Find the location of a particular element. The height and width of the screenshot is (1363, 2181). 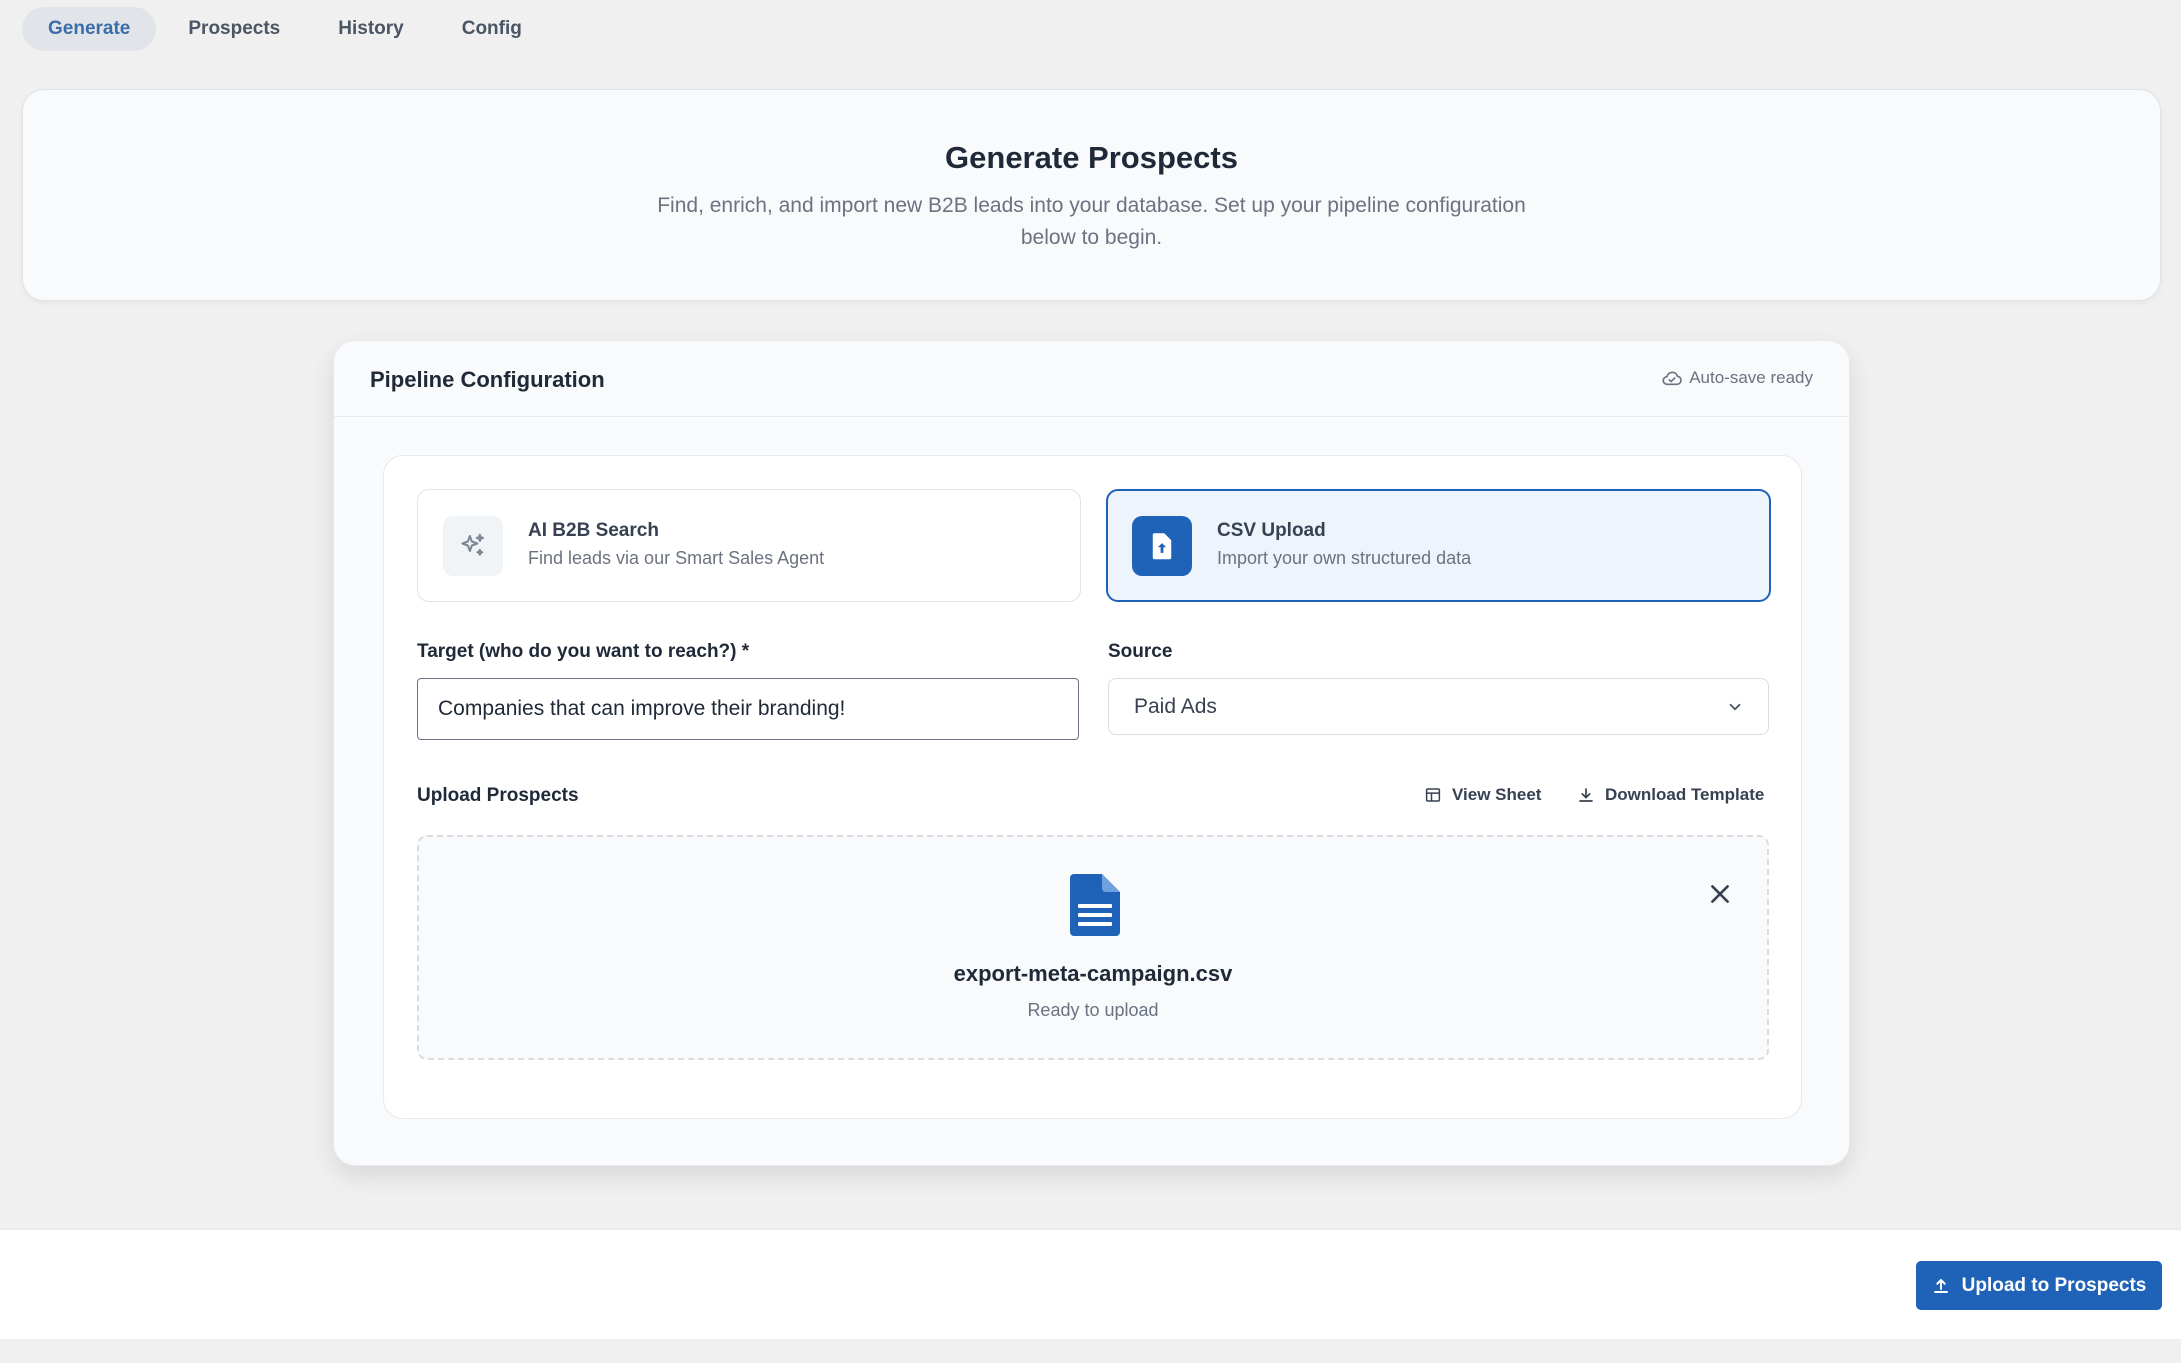

view-sheet-label: View Sheet is located at coordinates (1497, 794).